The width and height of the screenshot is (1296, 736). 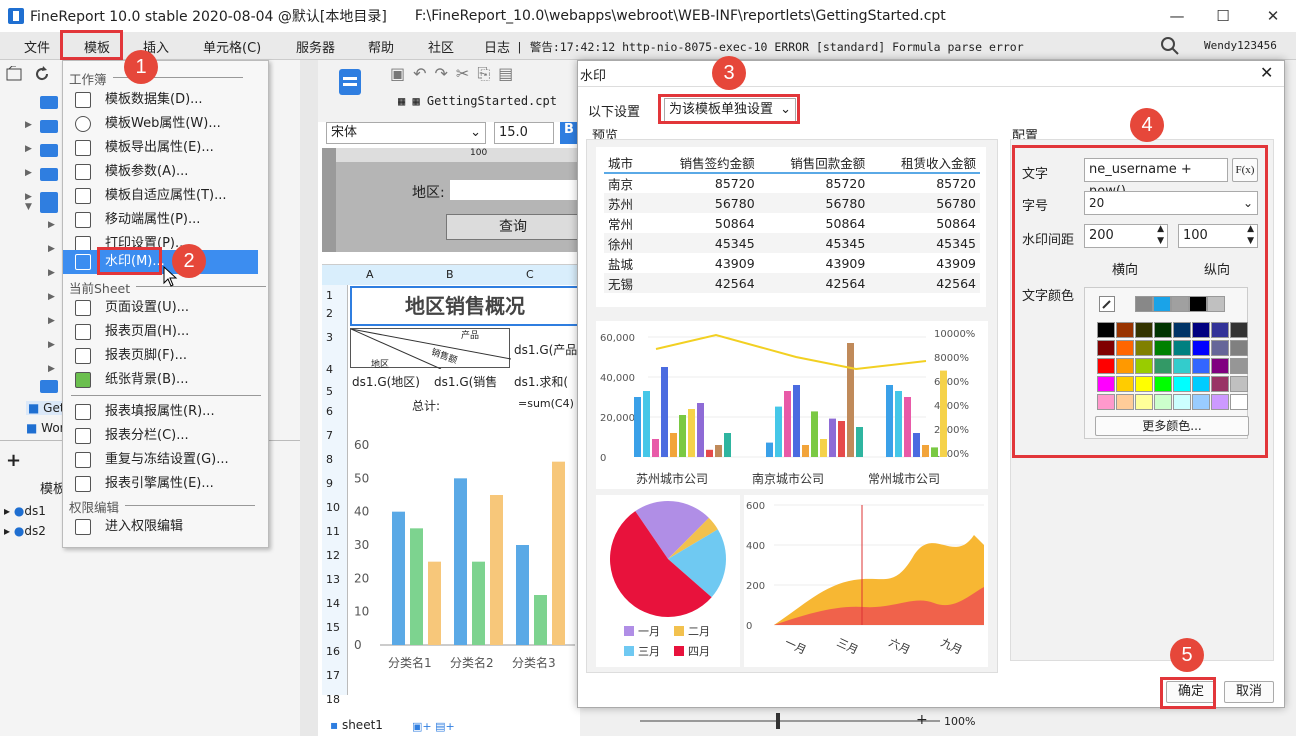 What do you see at coordinates (515, 190) in the screenshot?
I see `region-input` at bounding box center [515, 190].